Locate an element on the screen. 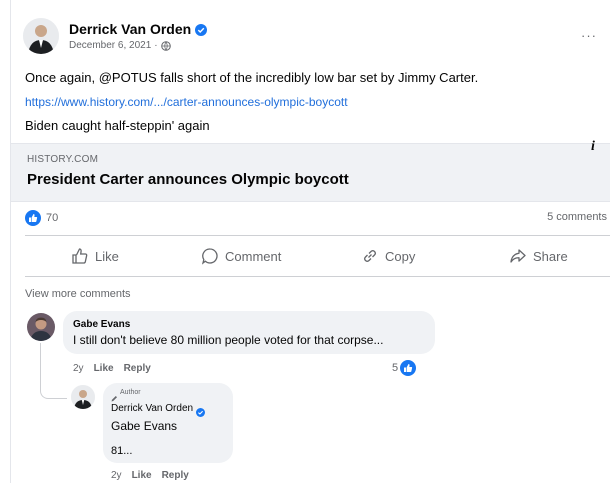  like-button: Like is located at coordinates (95, 256).